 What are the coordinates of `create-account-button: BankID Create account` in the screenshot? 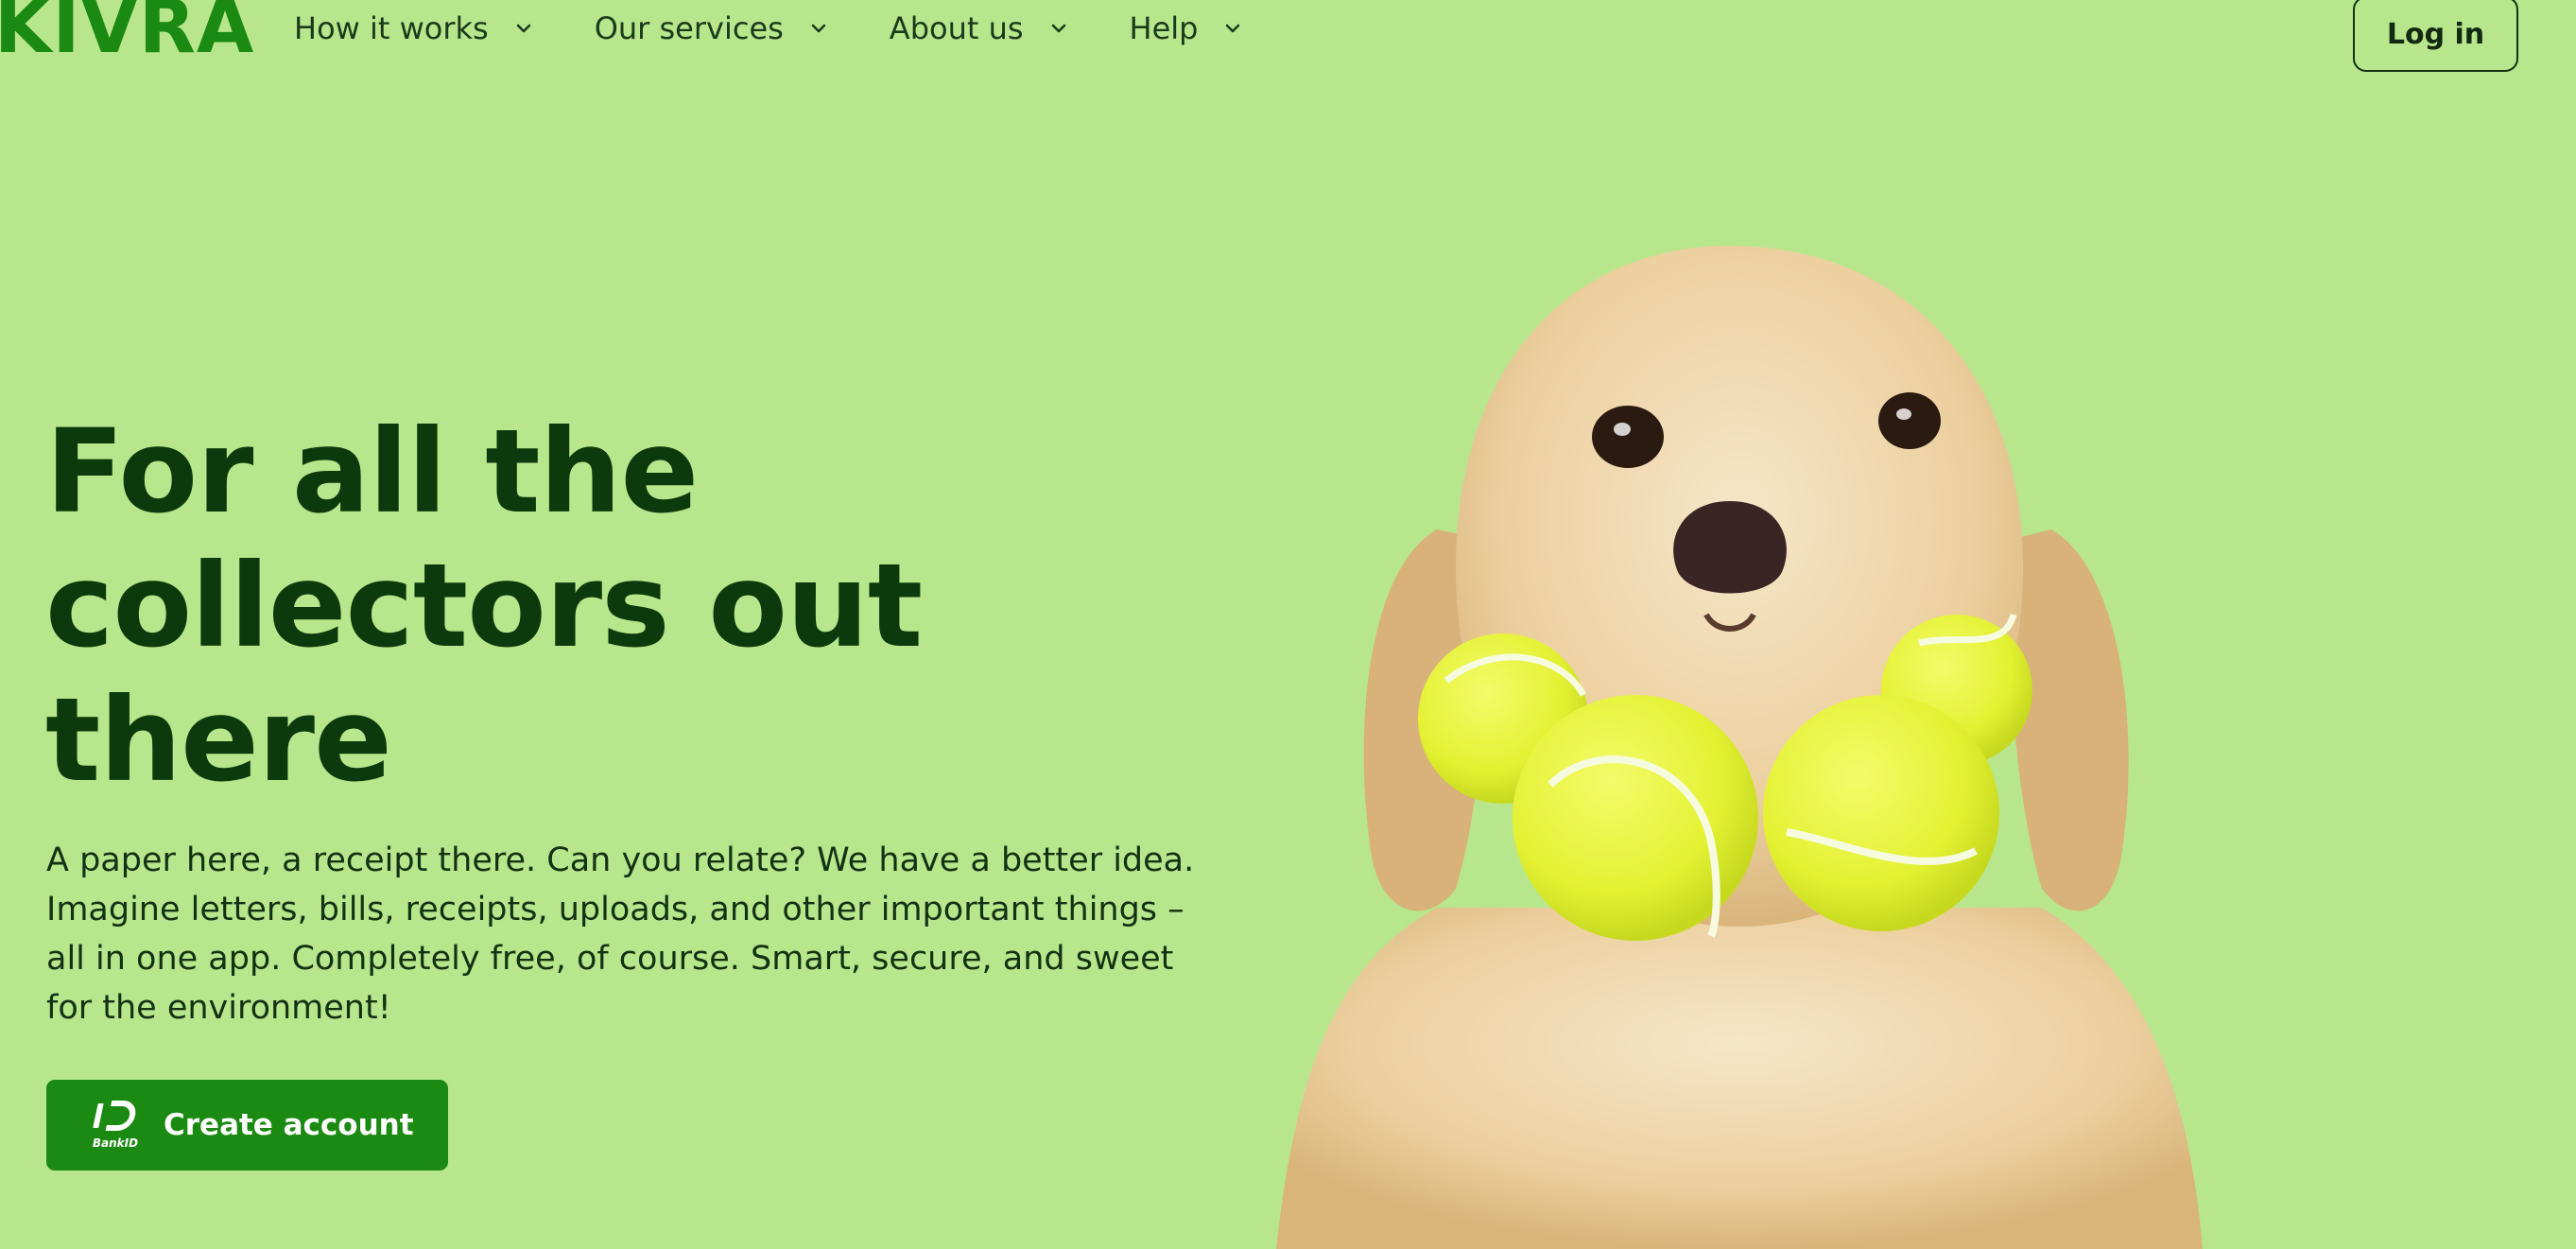 It's located at (247, 1125).